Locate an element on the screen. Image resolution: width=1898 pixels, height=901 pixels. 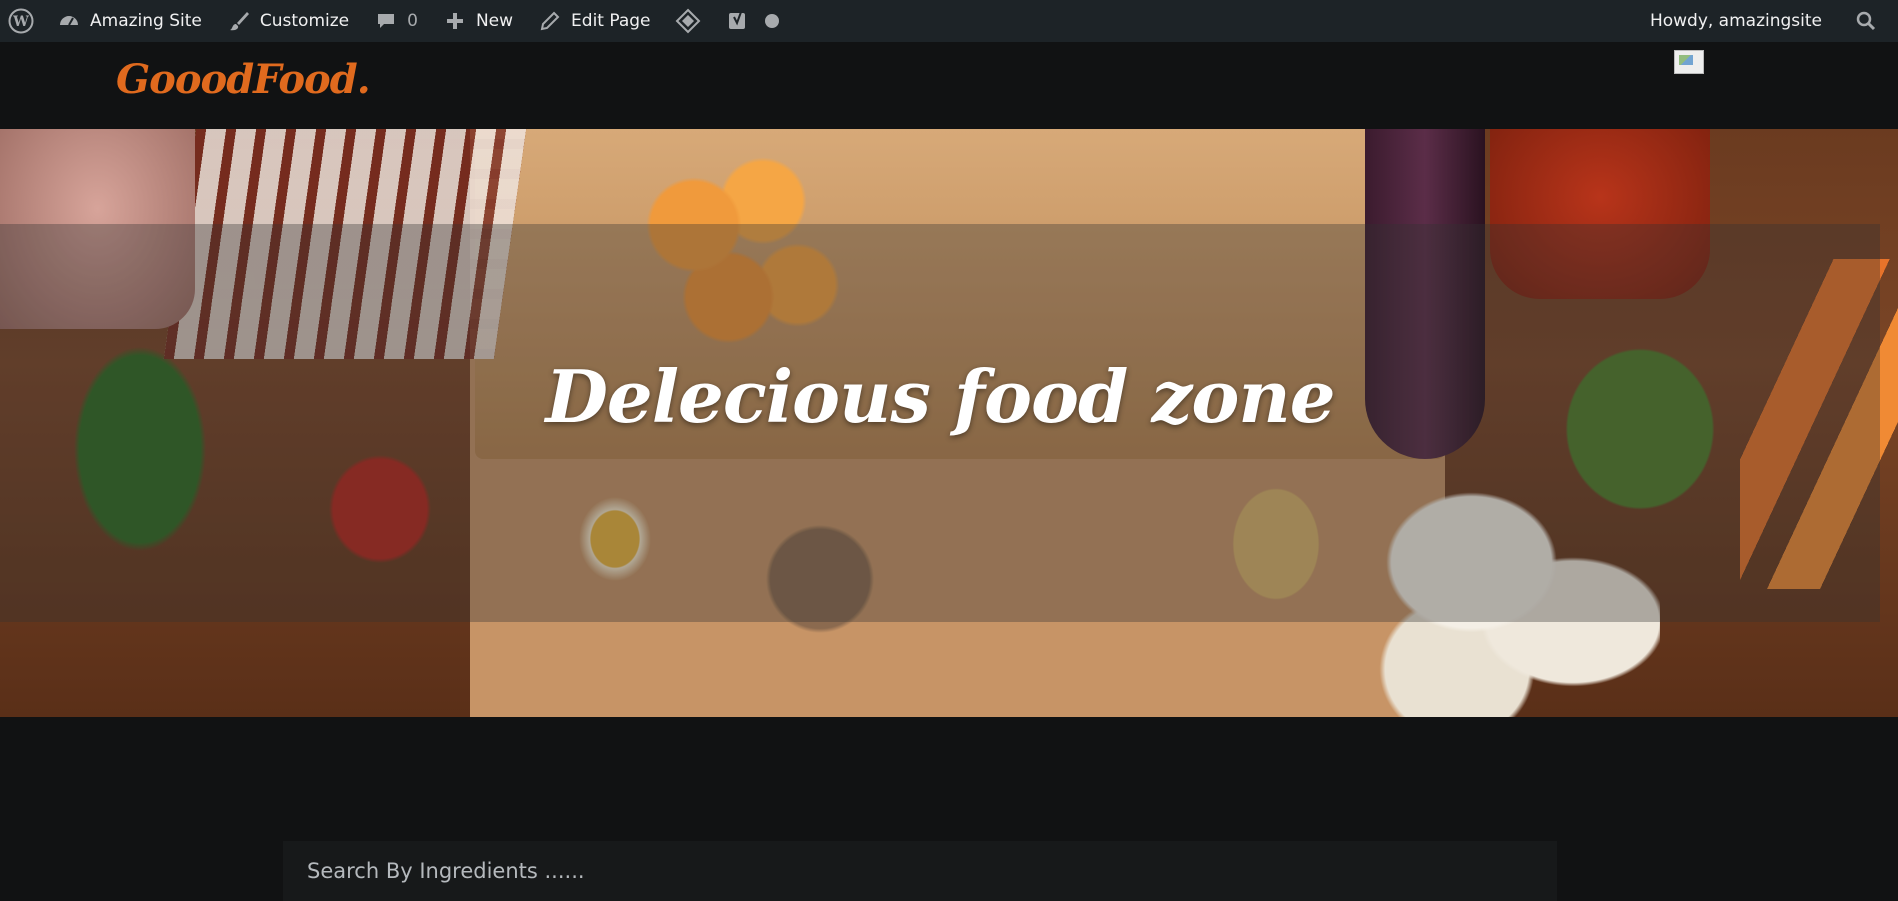
my-account-menu: Howdy, amazingsite is located at coordinates (1736, 21).